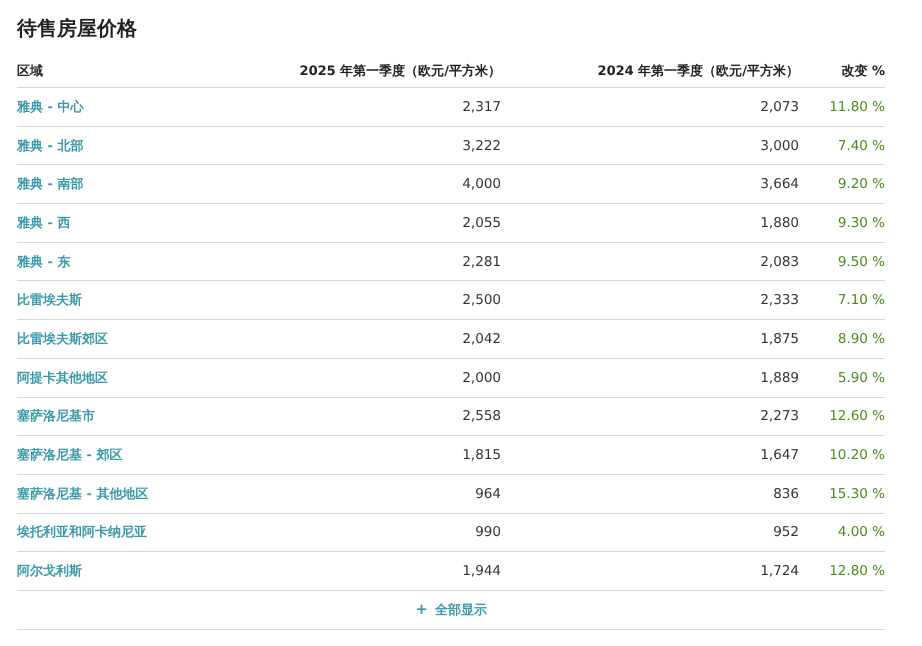  Describe the element at coordinates (62, 378) in the screenshot. I see `region-link: 阿提卡其他地区` at that location.